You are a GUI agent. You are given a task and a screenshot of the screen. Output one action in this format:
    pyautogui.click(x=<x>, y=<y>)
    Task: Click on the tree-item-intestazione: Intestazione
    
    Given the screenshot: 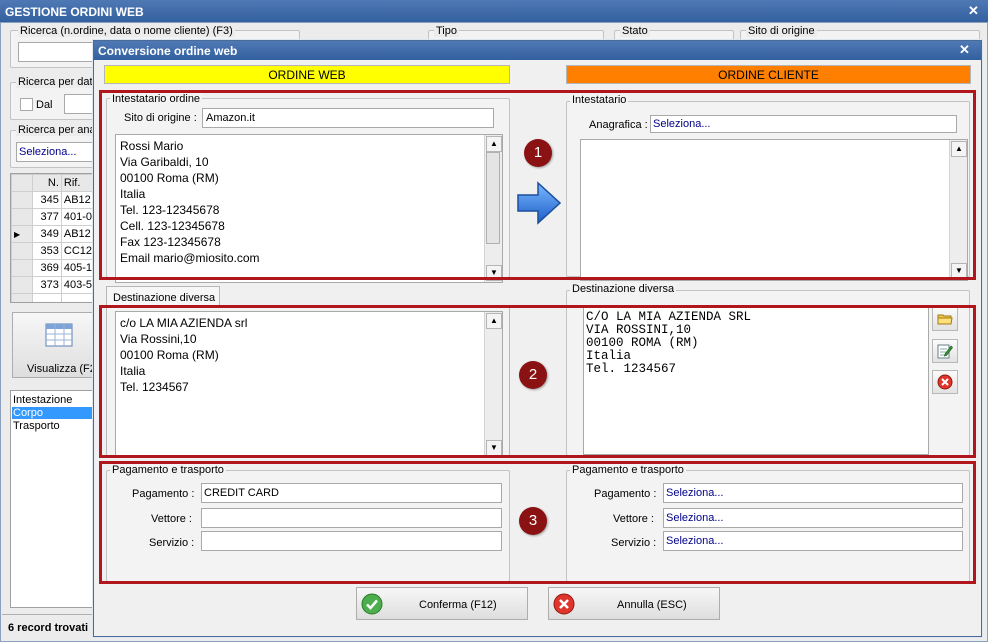 What is the action you would take?
    pyautogui.click(x=42, y=400)
    